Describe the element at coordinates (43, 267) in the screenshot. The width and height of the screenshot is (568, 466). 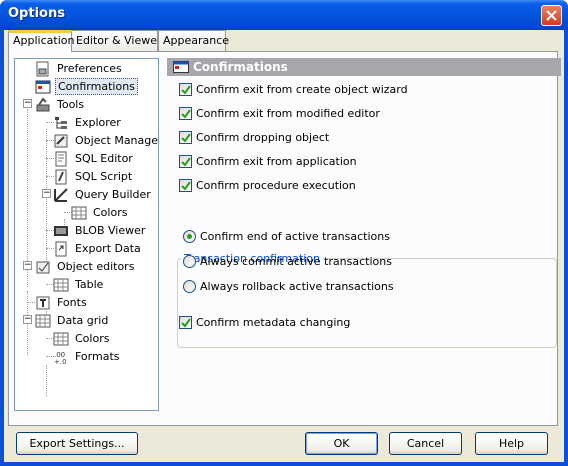
I see `object-editors-icon` at that location.